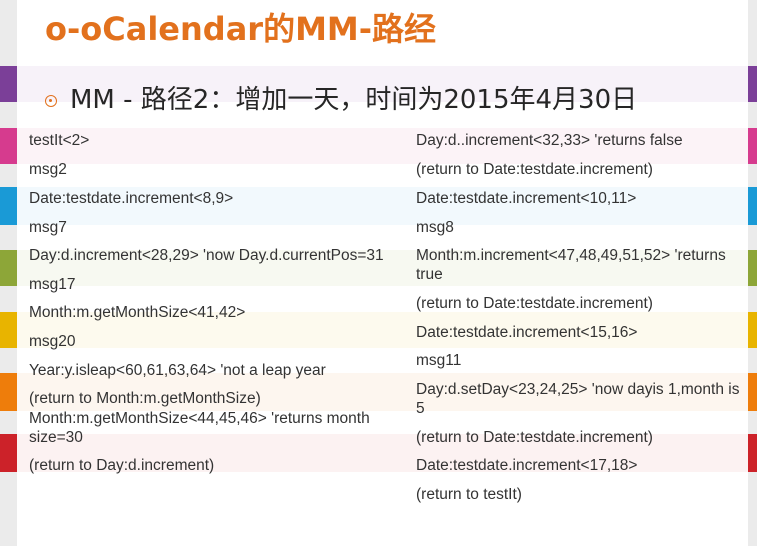 The height and width of the screenshot is (546, 757). I want to click on step-right-12: (return to testIt), so click(469, 494).